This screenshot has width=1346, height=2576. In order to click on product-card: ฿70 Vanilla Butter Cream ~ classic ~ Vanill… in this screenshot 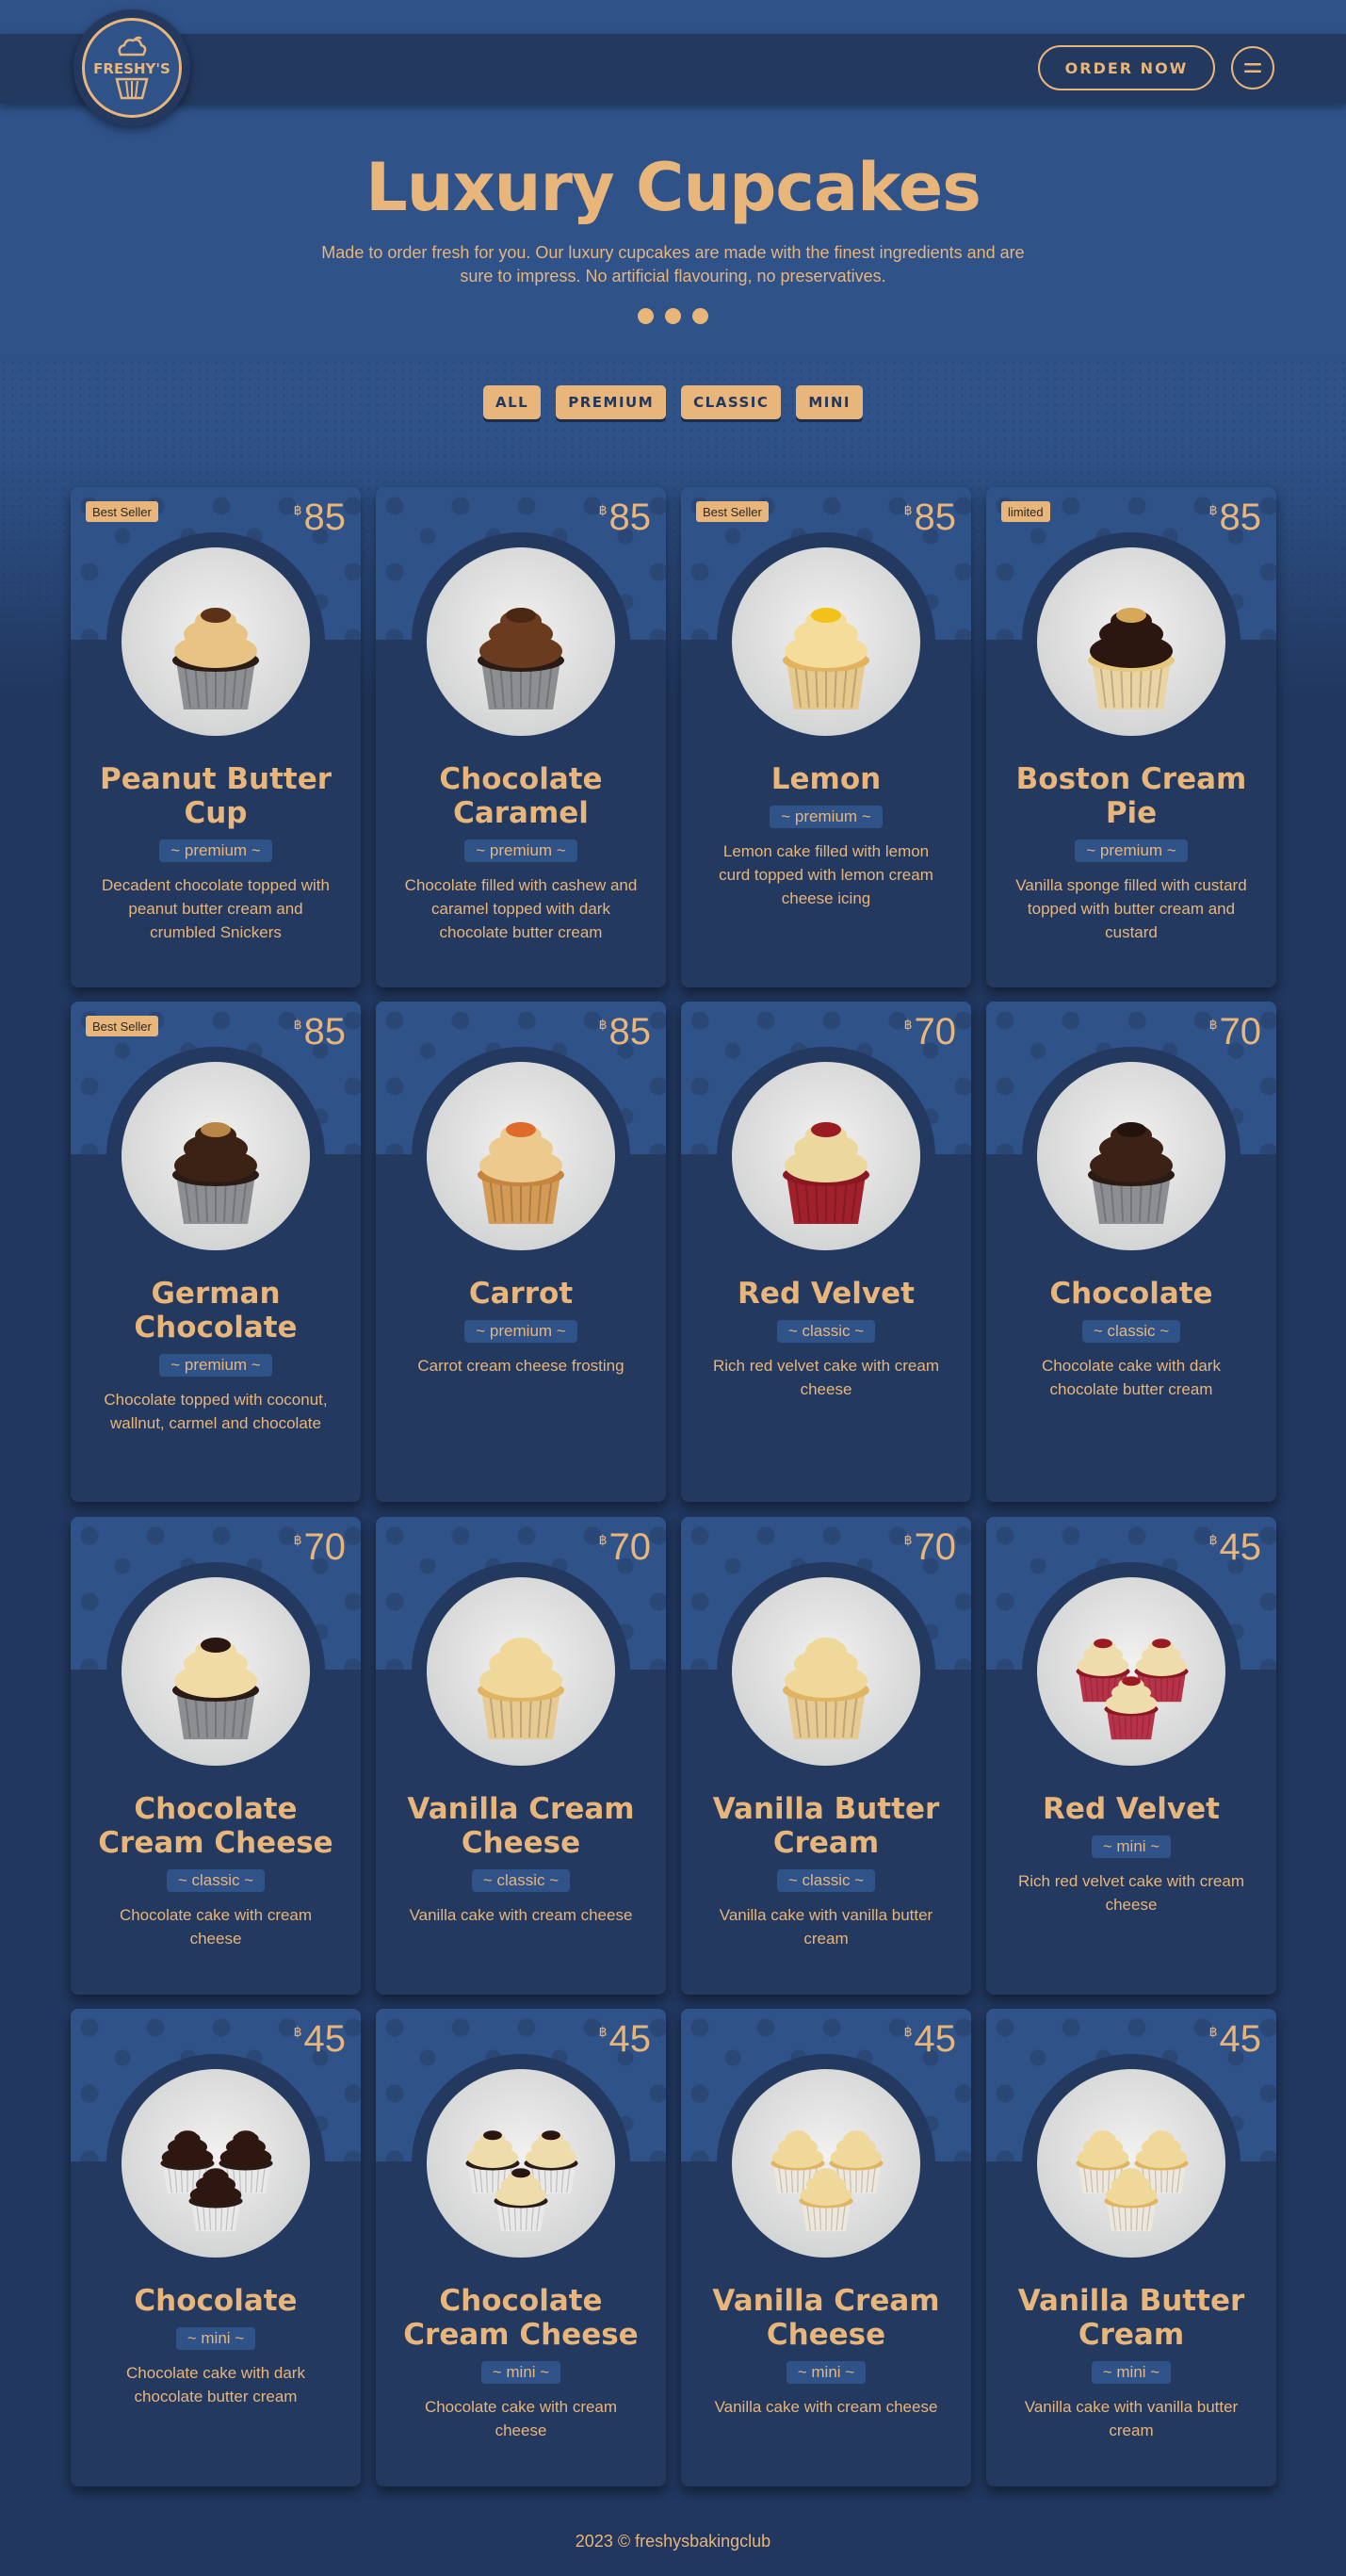, I will do `click(826, 1756)`.